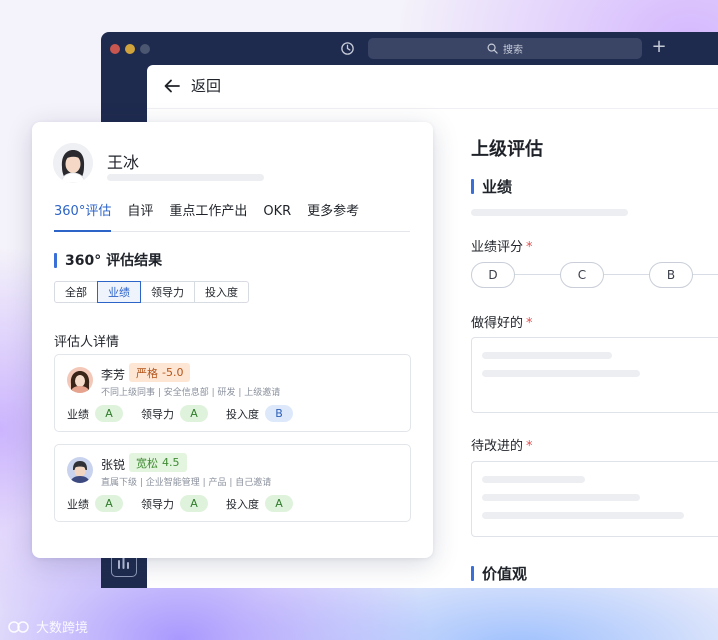 This screenshot has height=640, width=718. I want to click on to-improve-label: 待改进的 *, so click(502, 444).